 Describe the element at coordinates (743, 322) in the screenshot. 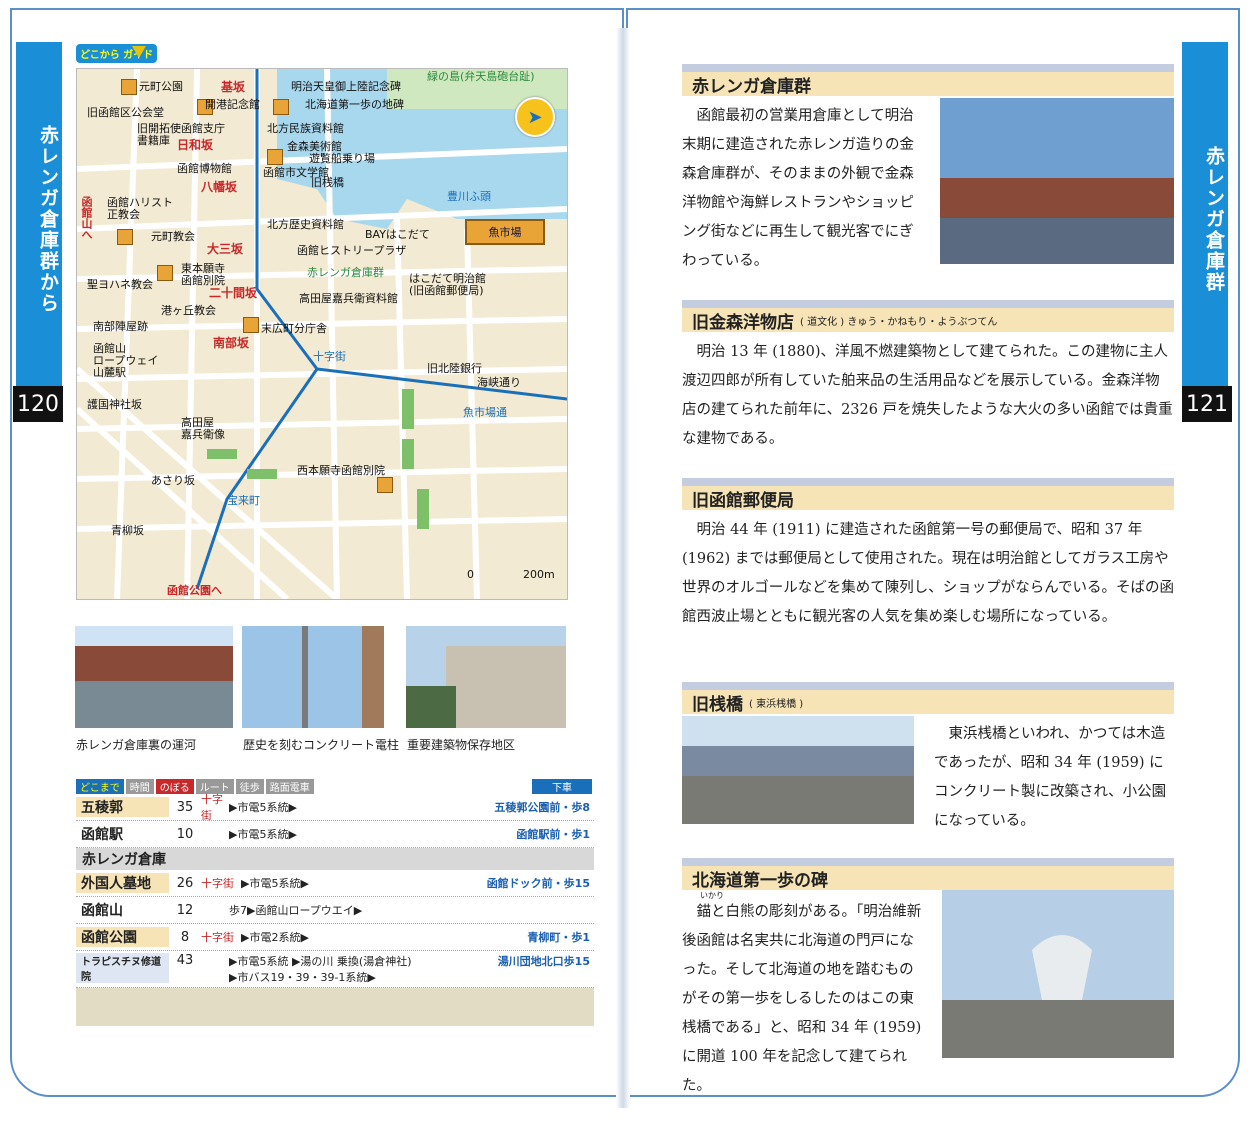

I see `article-title-text: 旧金森洋物店` at that location.